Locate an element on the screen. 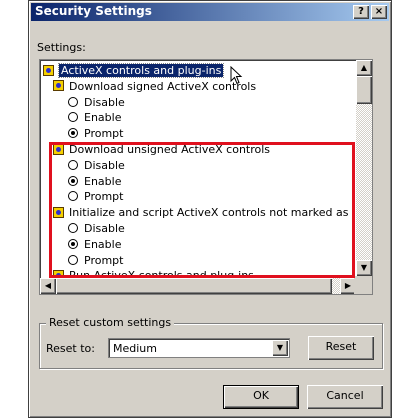 Image resolution: width=397 pixels, height=420 pixels. reset-group-label: Reset custom settings is located at coordinates (110, 322).